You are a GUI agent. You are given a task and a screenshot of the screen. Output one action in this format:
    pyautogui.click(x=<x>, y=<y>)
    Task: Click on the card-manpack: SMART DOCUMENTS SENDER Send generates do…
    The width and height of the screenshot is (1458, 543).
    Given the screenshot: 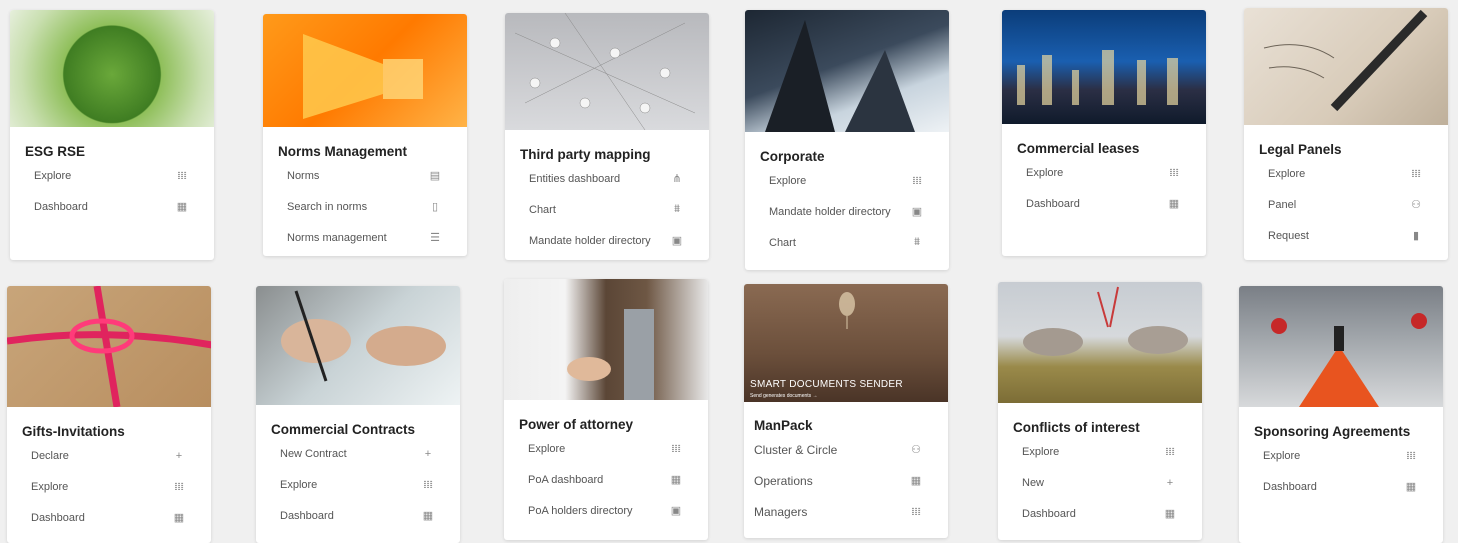 What is the action you would take?
    pyautogui.click(x=846, y=411)
    